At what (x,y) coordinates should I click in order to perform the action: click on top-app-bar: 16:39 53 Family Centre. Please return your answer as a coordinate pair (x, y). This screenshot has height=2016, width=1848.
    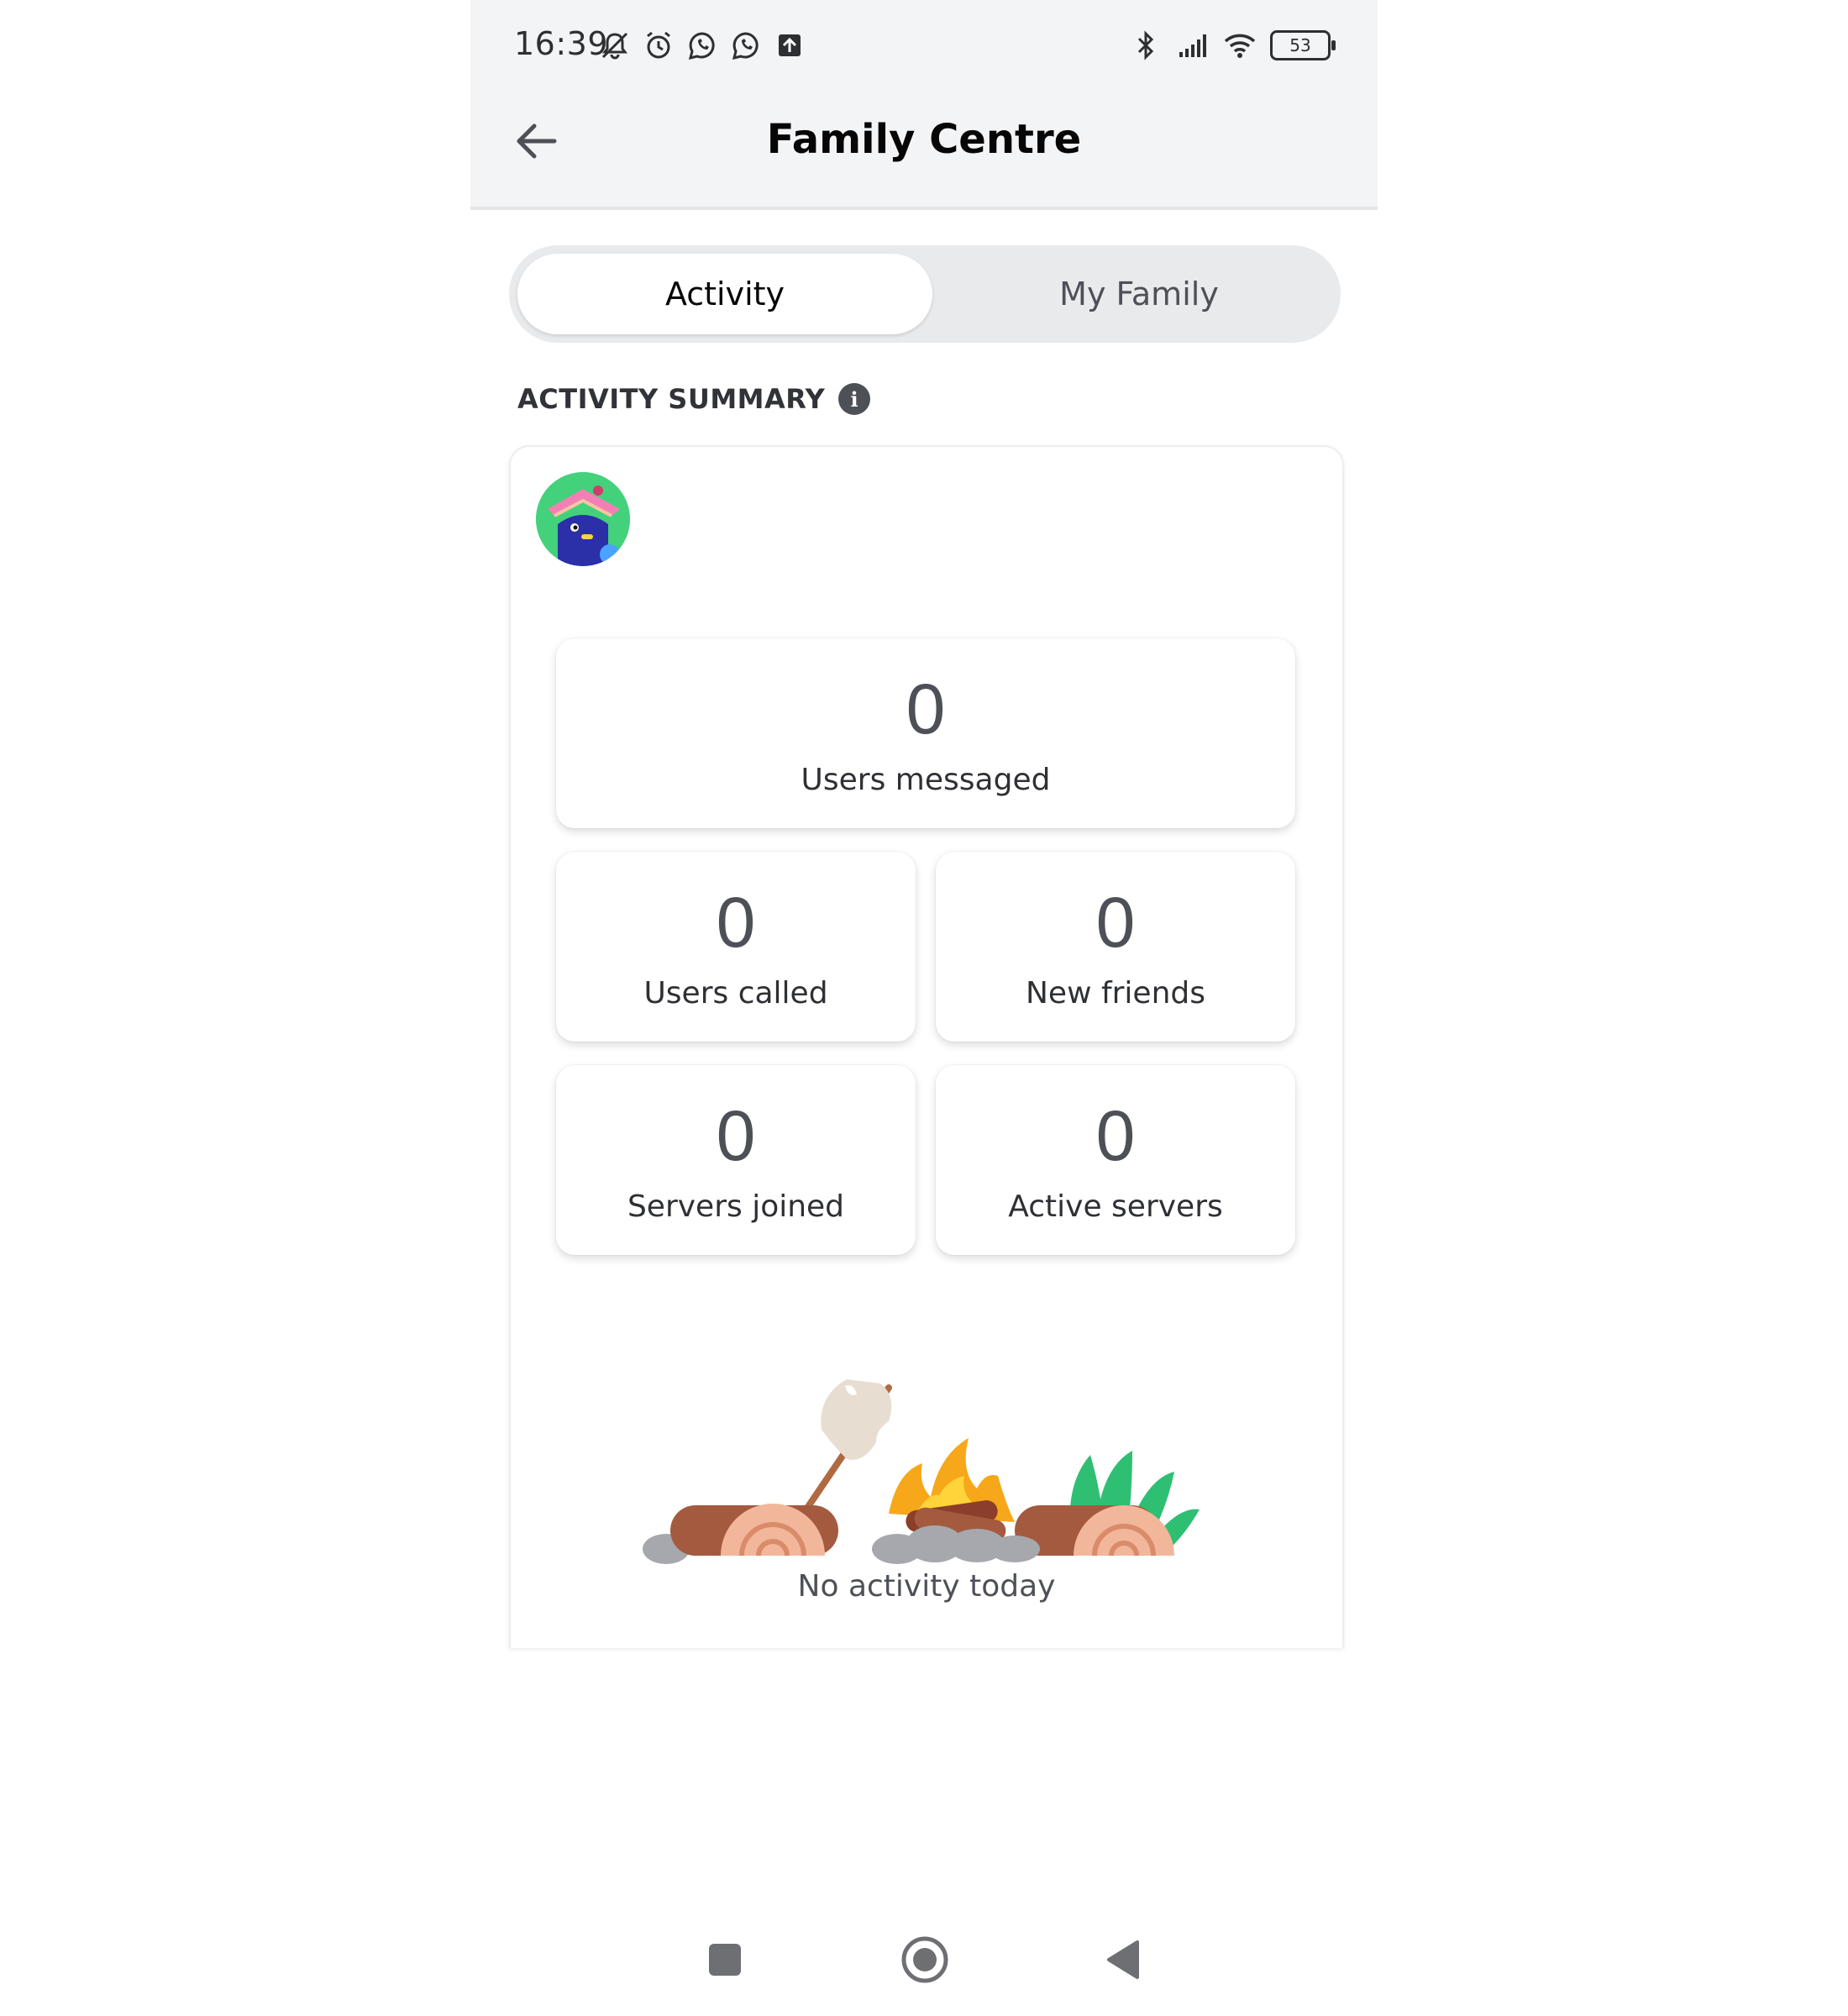
    Looking at the image, I should click on (924, 105).